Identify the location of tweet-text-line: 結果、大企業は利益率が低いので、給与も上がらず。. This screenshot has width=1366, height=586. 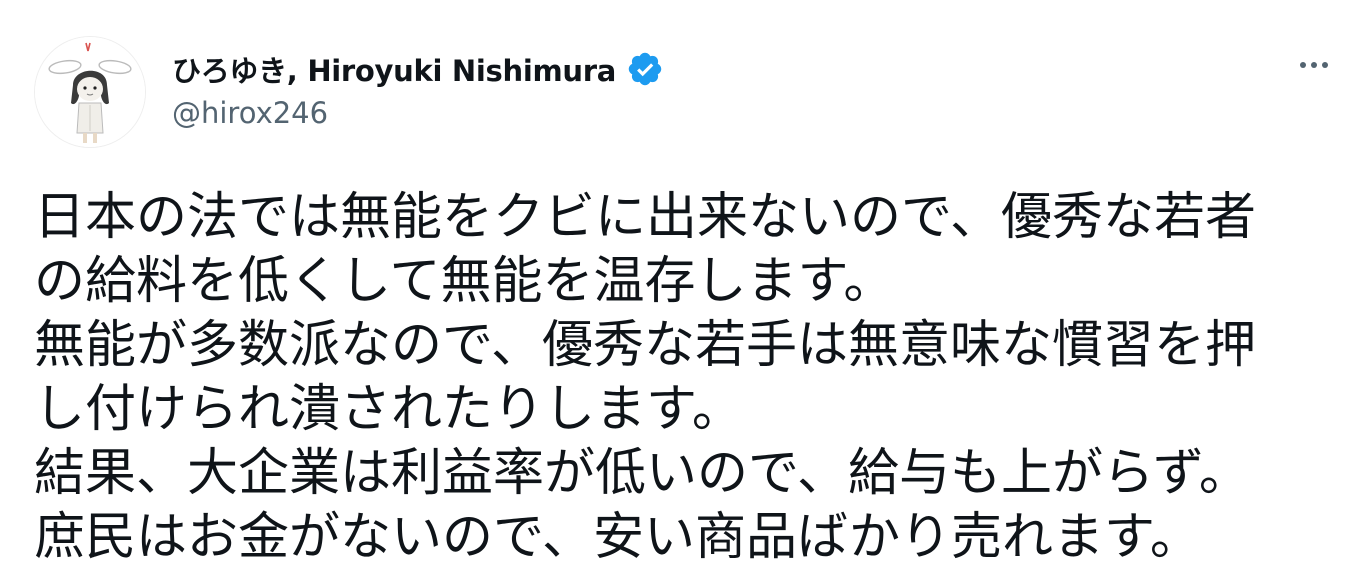
(642, 473).